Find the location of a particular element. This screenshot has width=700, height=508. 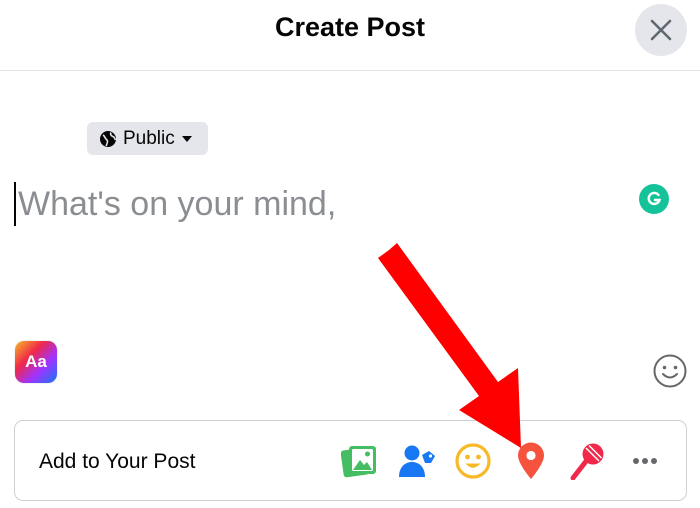

privacy-selector: Public is located at coordinates (147, 138).